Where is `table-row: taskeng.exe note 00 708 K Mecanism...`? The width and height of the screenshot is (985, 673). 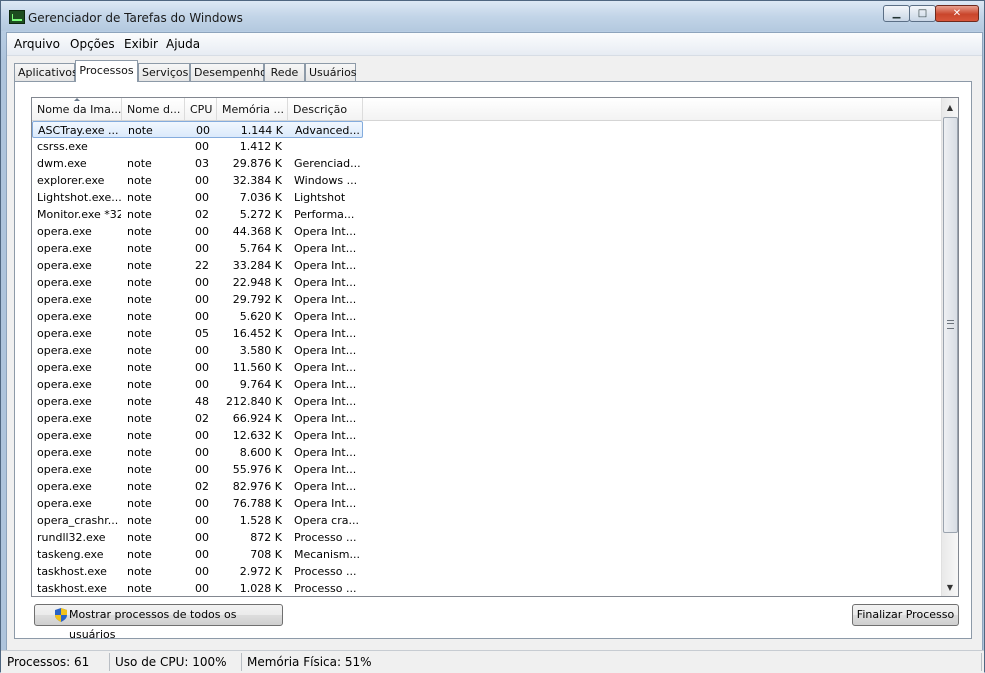
table-row: taskeng.exe note 00 708 K Mecanism... is located at coordinates (197, 554).